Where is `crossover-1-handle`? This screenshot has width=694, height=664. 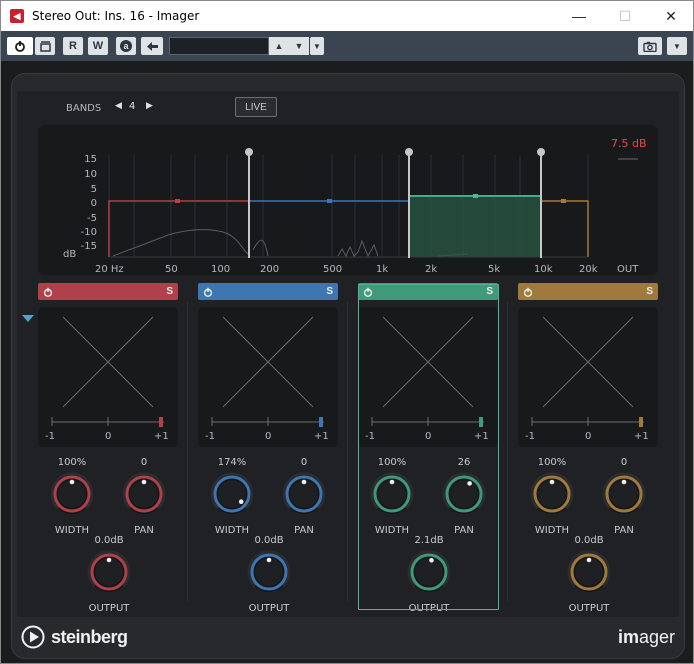 crossover-1-handle is located at coordinates (249, 152).